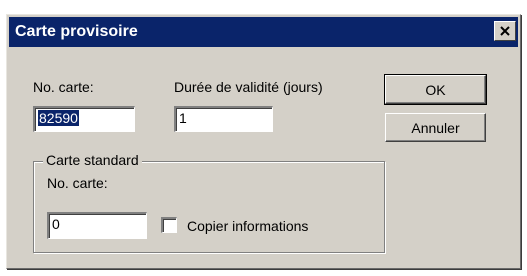 The image size is (527, 276). I want to click on cancel-button-label: Annuler, so click(435, 127).